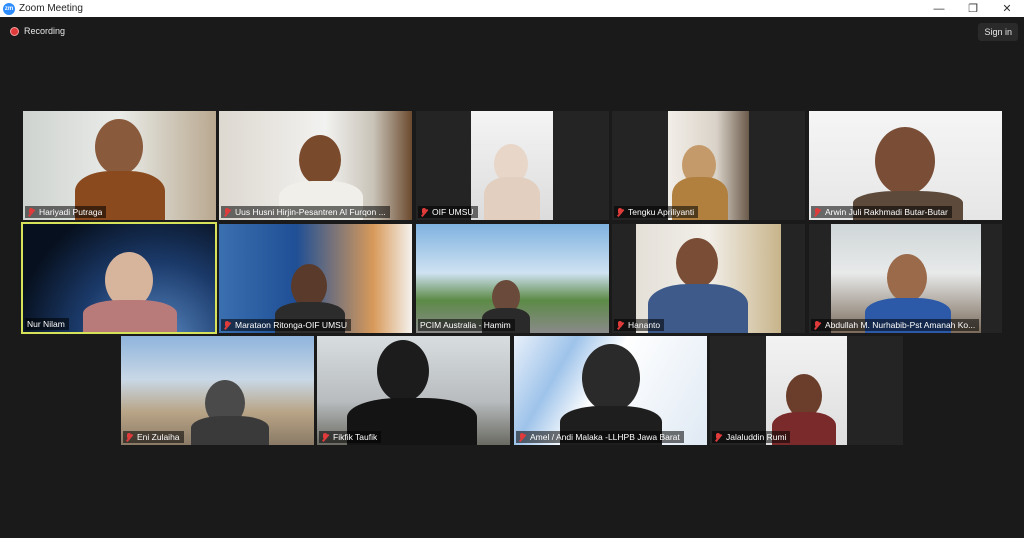 Image resolution: width=1024 pixels, height=538 pixels. Describe the element at coordinates (71, 212) in the screenshot. I see `participant-name: Hariyadi Putraga` at that location.